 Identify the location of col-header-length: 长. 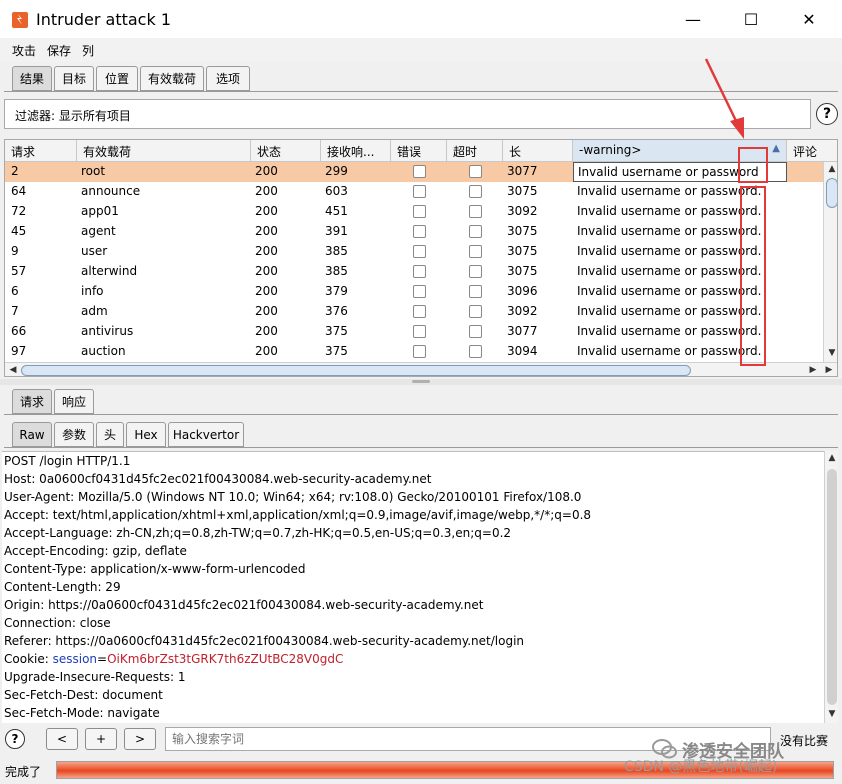
(538, 151).